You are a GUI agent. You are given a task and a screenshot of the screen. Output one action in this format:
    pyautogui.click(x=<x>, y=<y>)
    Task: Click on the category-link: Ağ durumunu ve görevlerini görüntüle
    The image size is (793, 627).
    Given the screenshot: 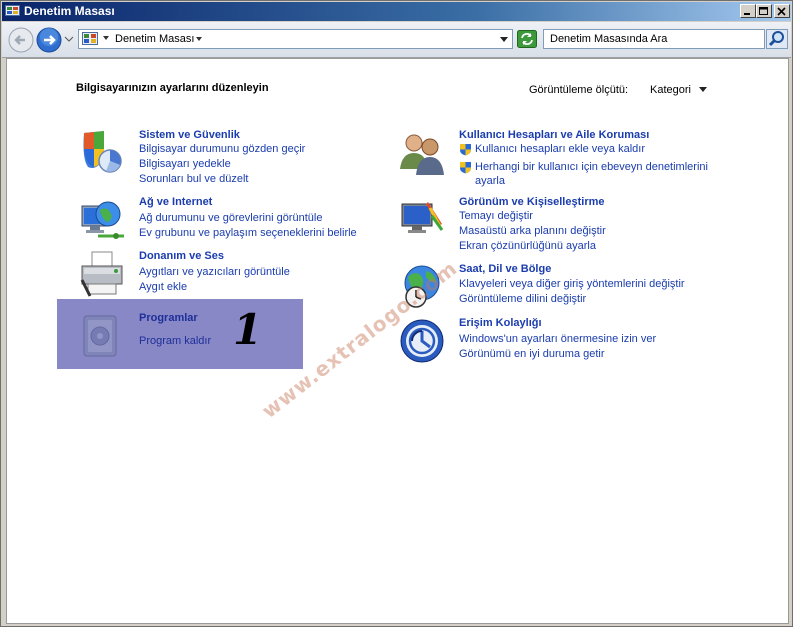 What is the action you would take?
    pyautogui.click(x=230, y=218)
    